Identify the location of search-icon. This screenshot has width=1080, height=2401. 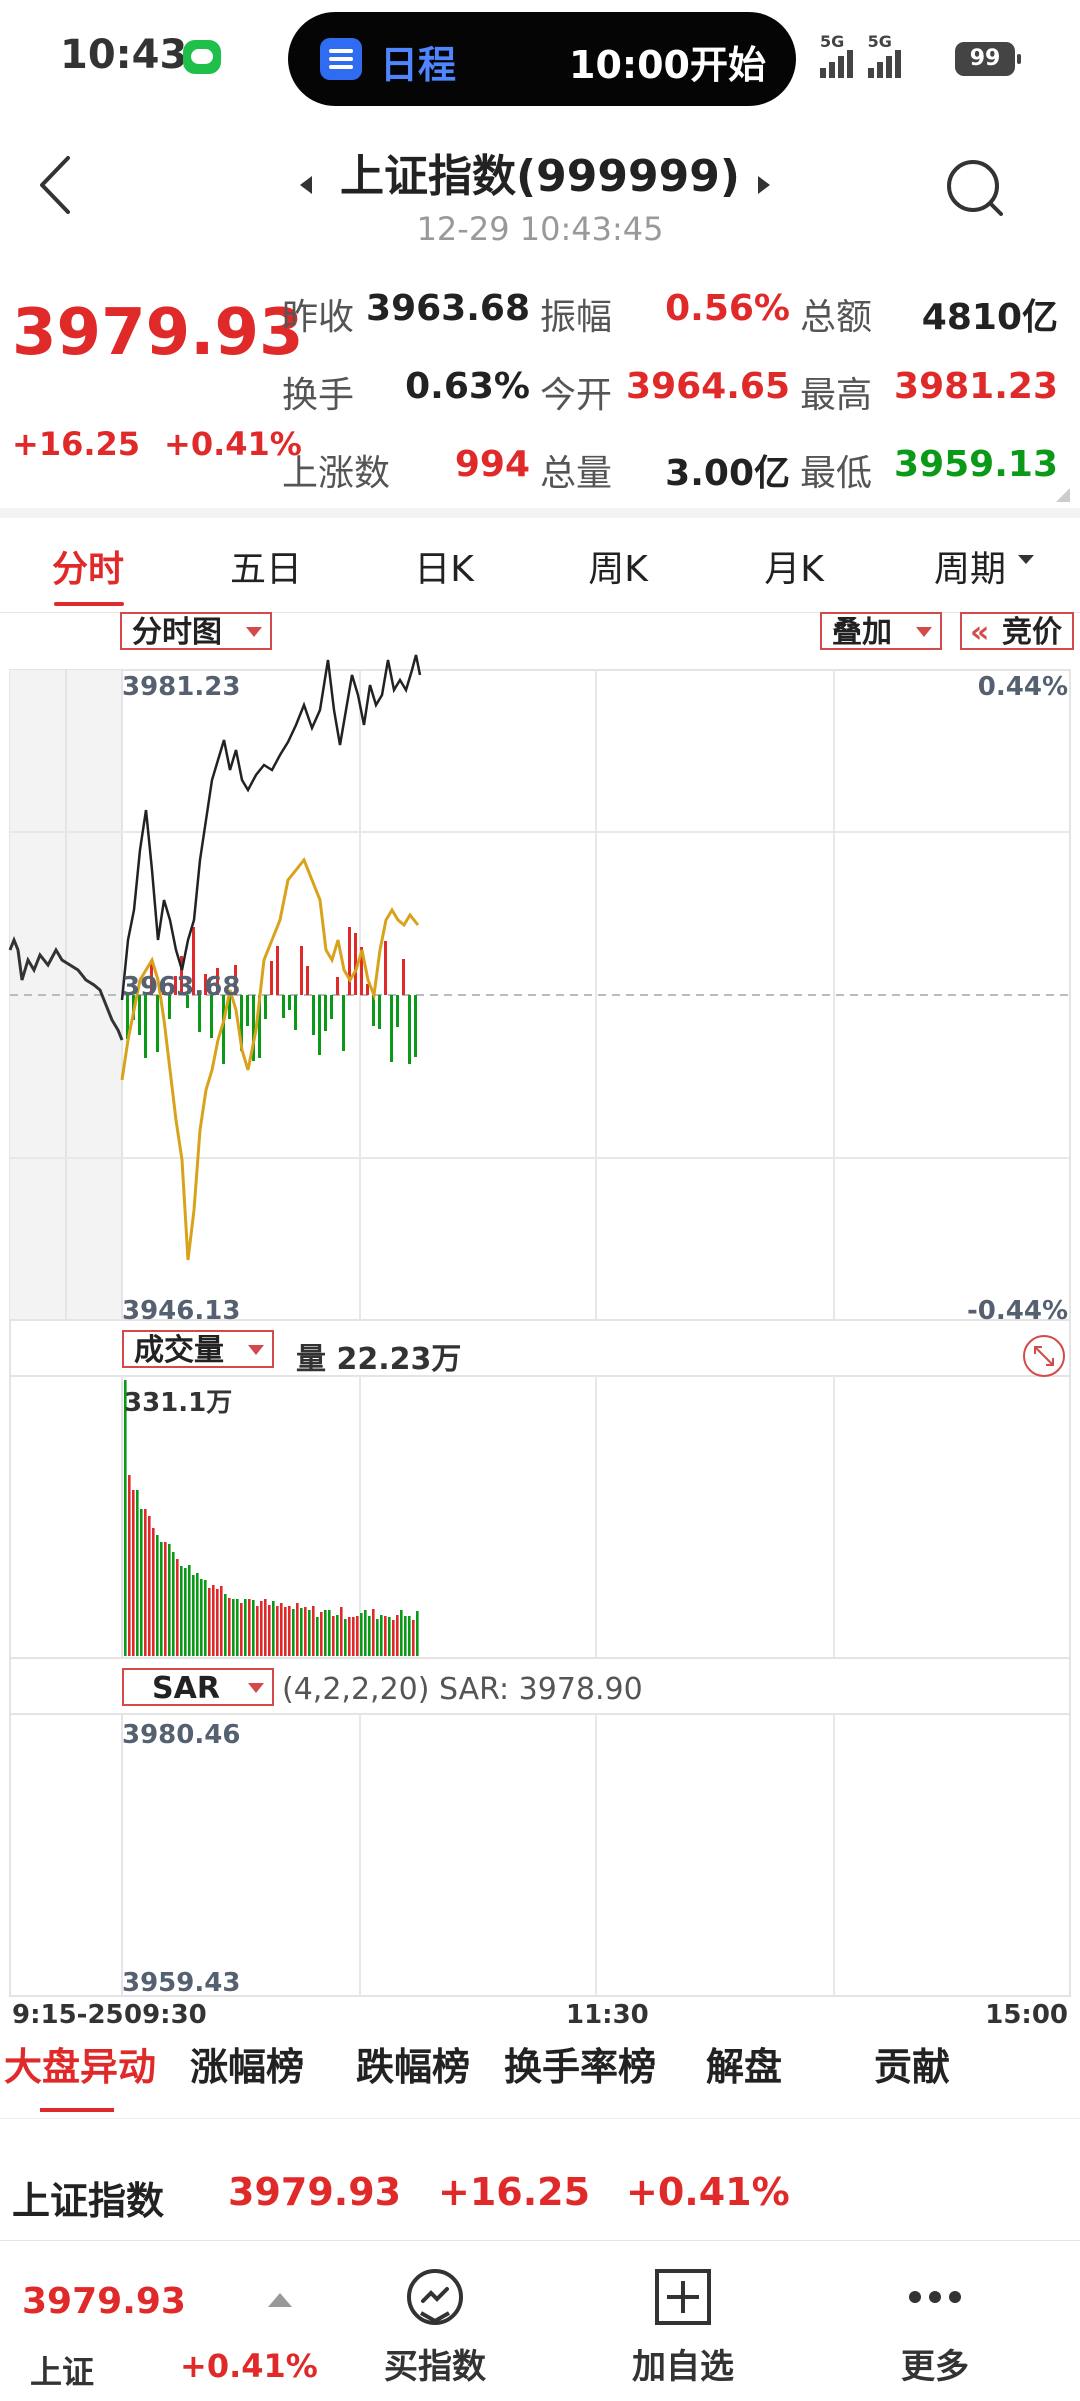
(975, 188).